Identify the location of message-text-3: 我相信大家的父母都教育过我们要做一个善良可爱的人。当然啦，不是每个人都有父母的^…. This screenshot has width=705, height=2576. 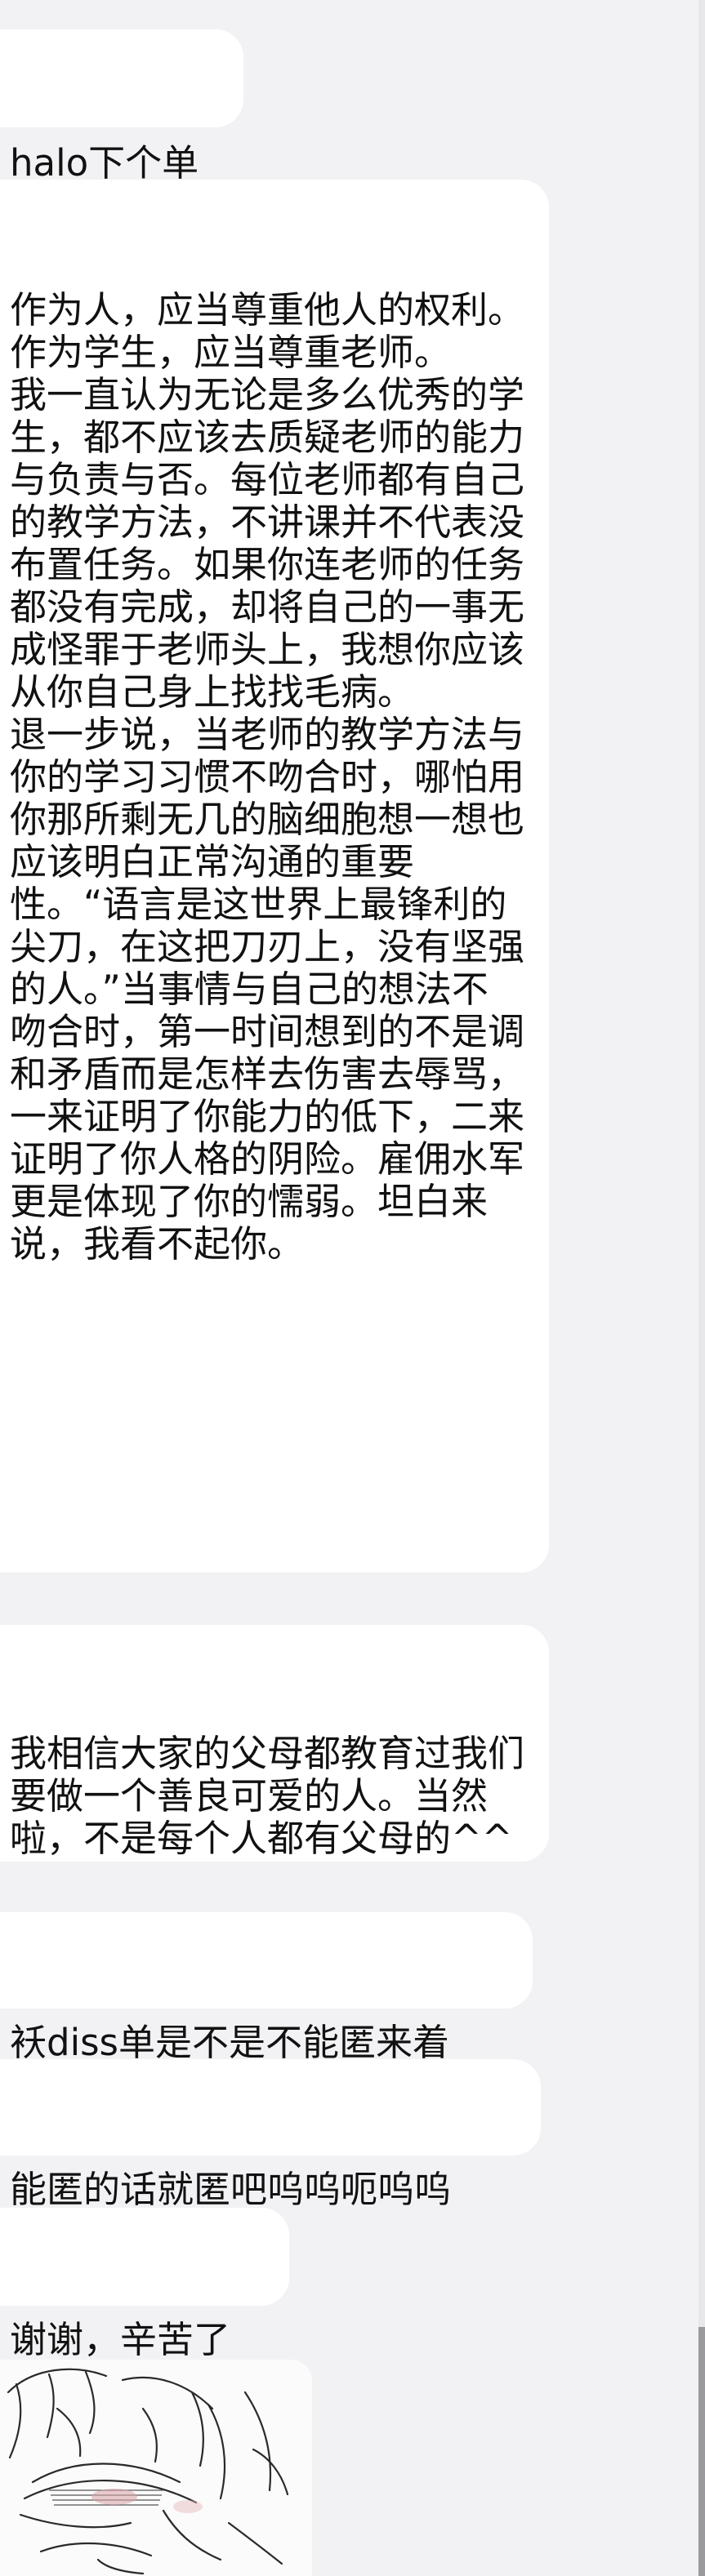
(267, 1796).